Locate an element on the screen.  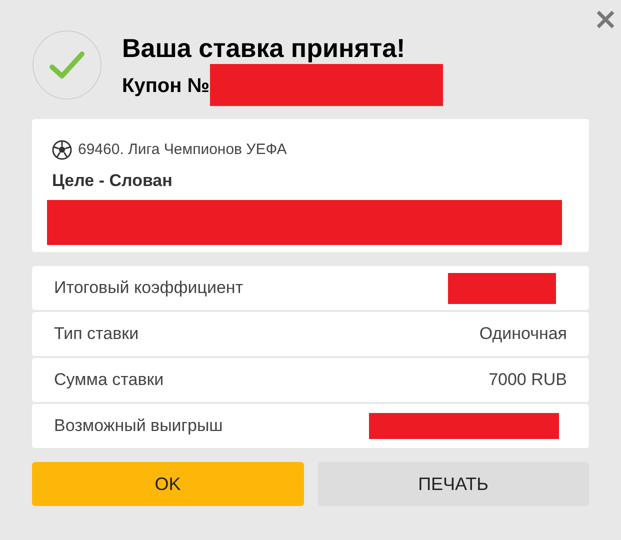
close-icon is located at coordinates (605, 19).